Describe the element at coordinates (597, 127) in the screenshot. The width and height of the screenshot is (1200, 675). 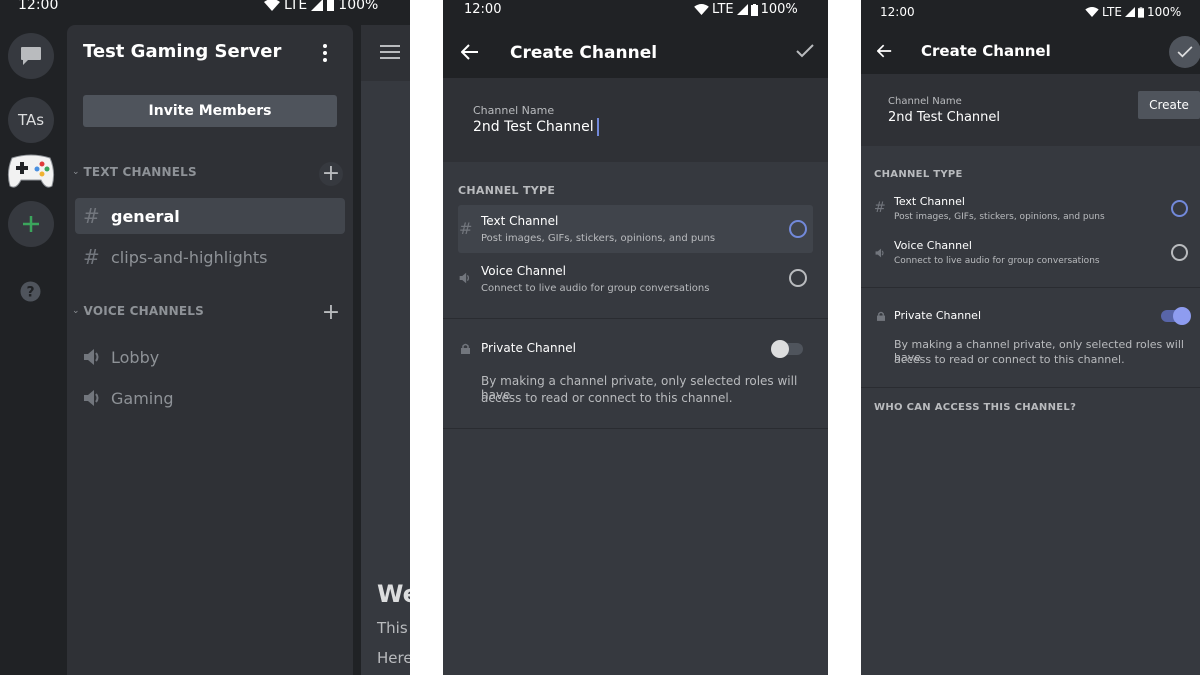
I see `text-cursor` at that location.